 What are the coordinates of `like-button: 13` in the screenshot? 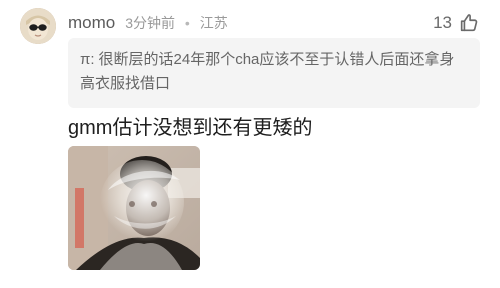 It's located at (456, 23).